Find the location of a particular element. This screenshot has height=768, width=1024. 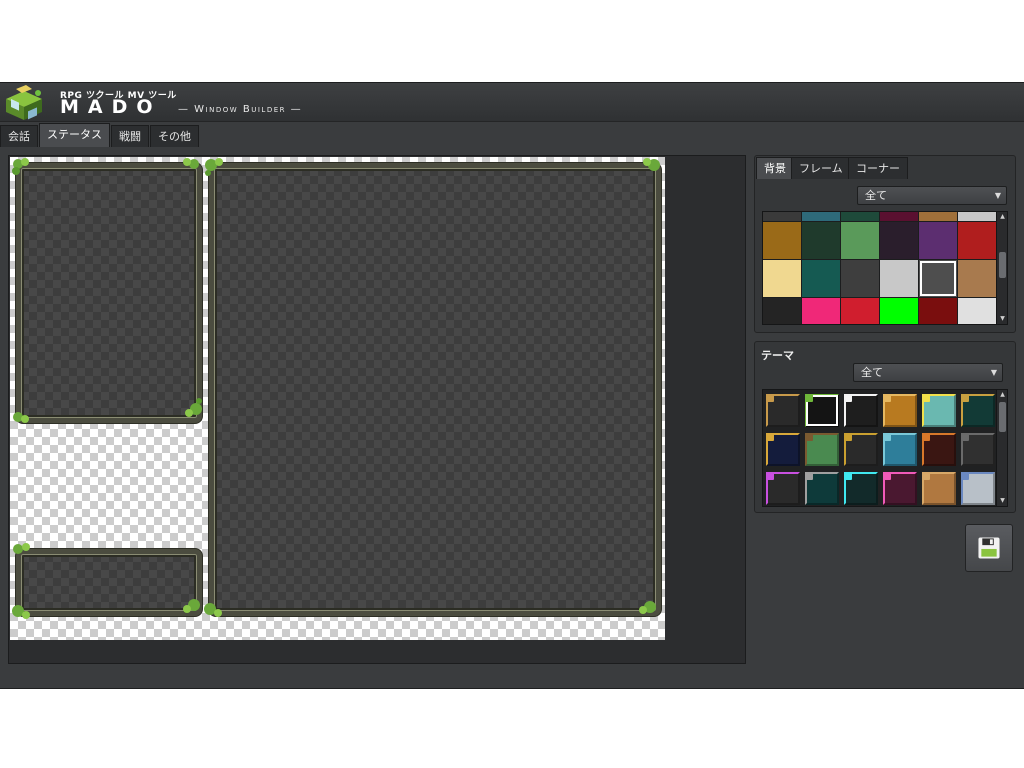

theme-panel: テーマ 全て ▼ ▲ ▼ is located at coordinates (885, 427).